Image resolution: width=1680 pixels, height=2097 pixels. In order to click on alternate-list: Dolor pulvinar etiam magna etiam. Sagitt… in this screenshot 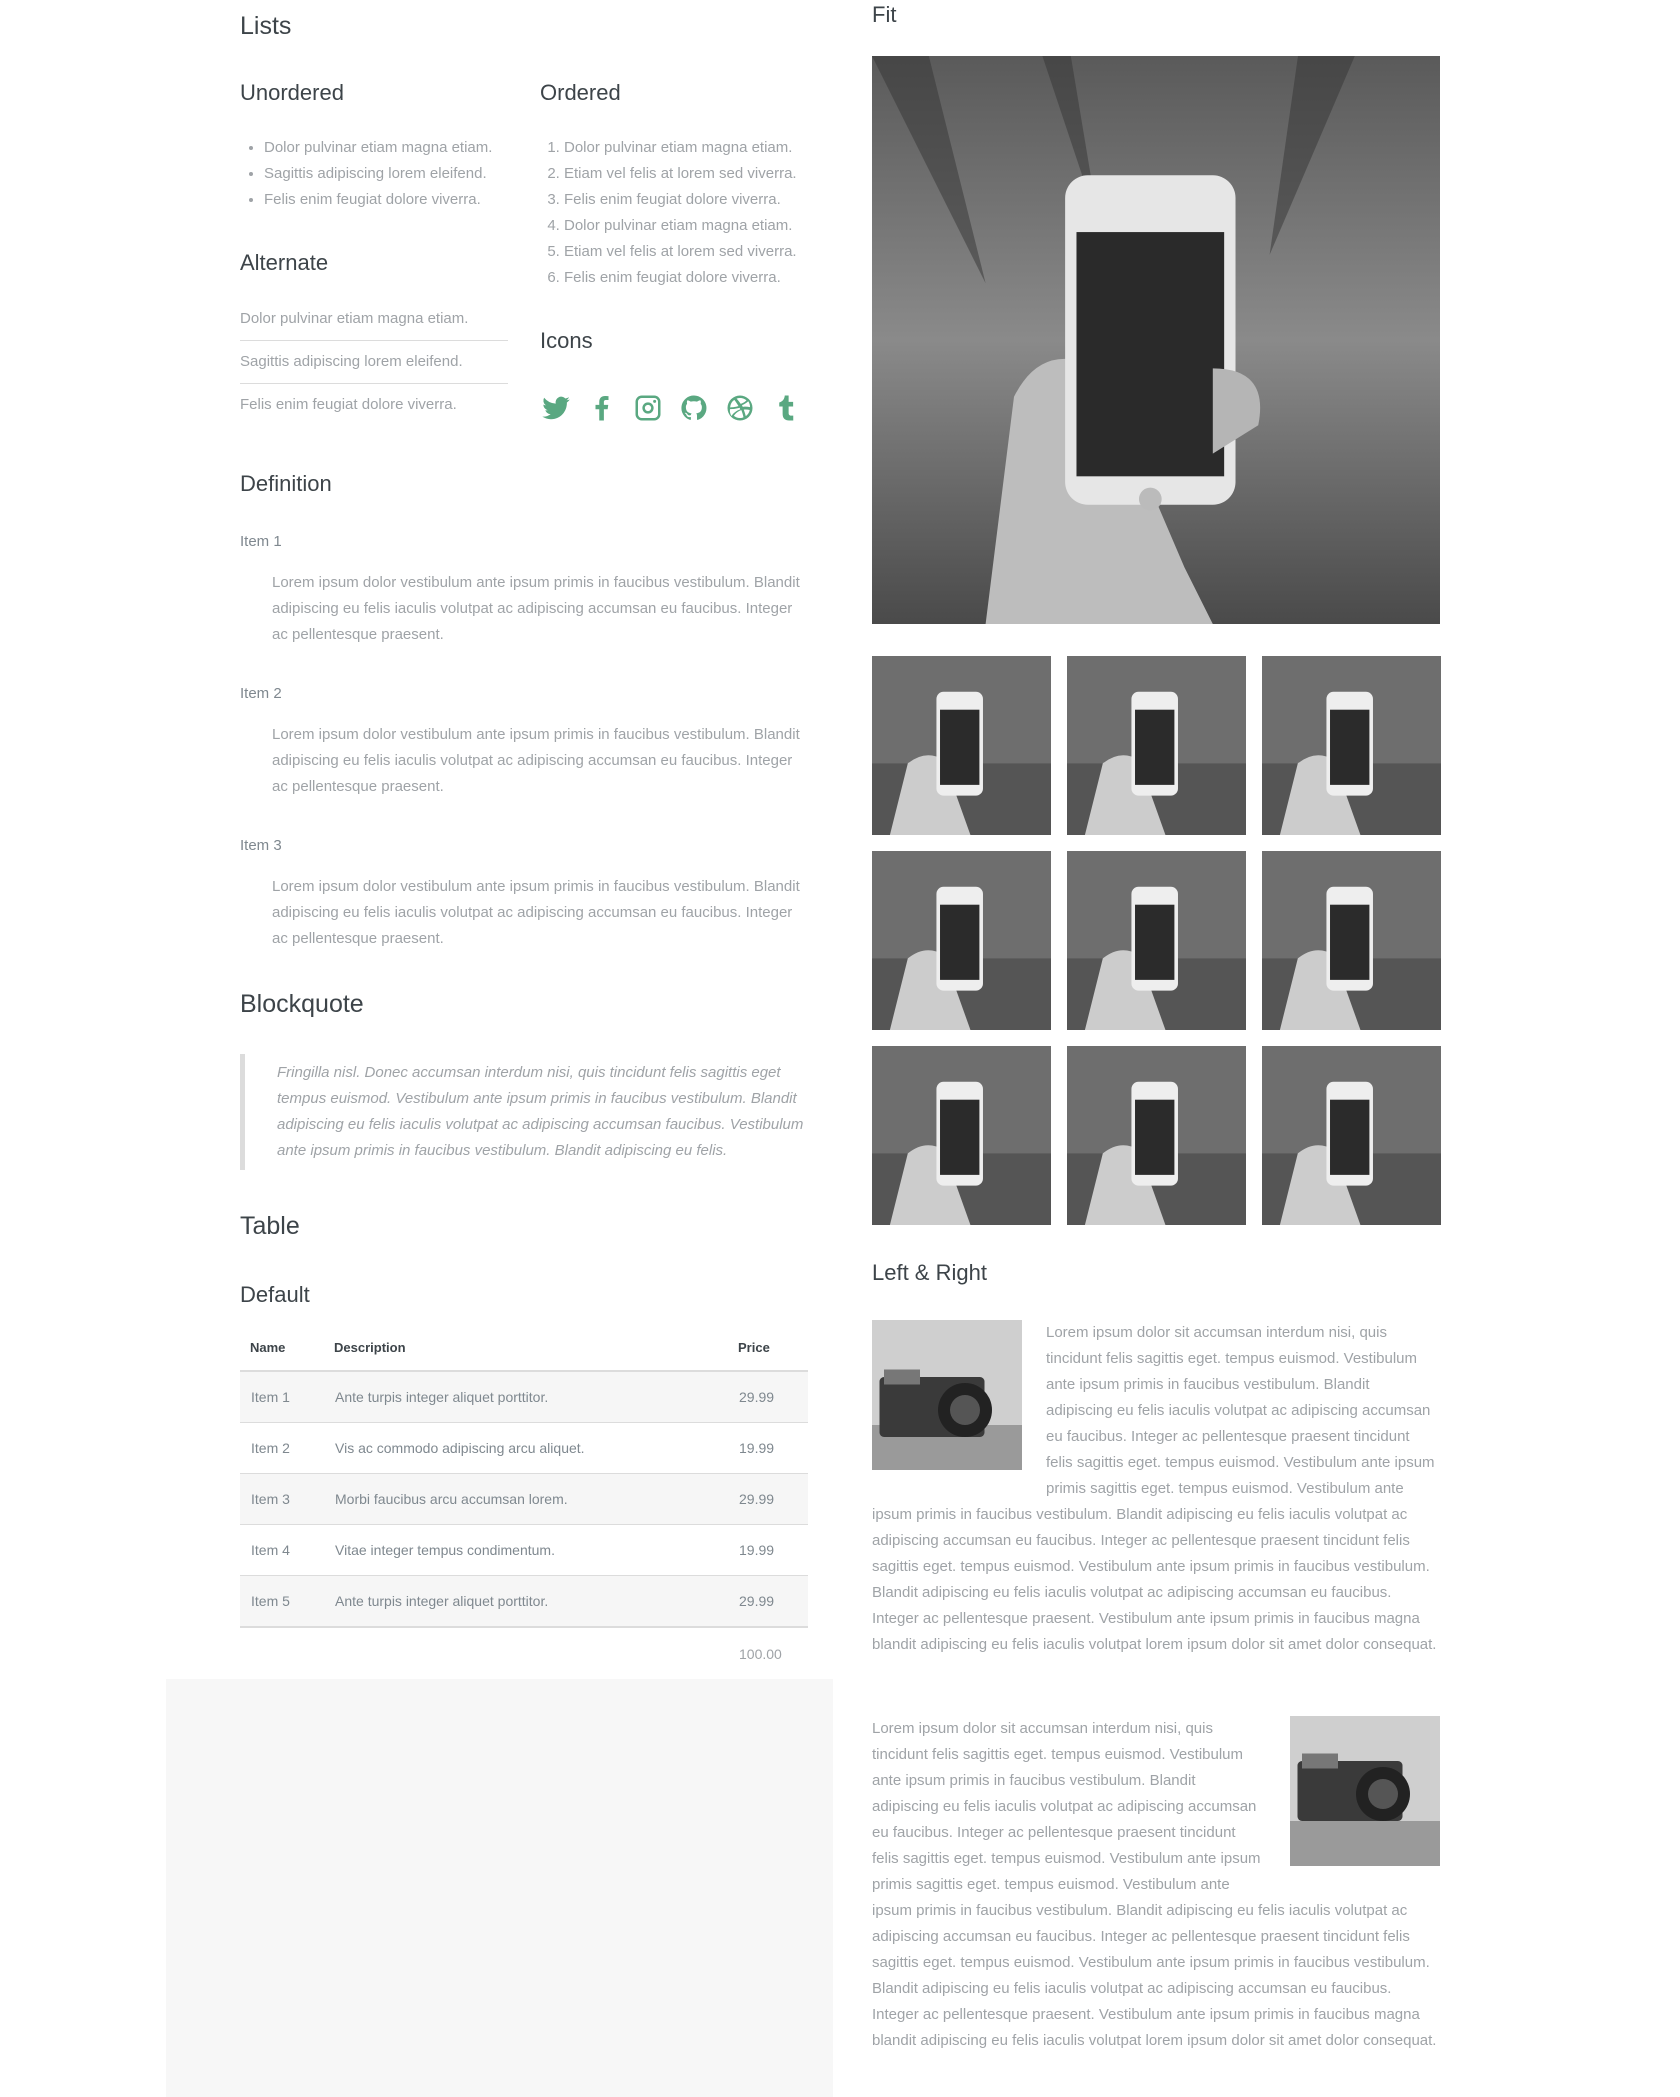, I will do `click(374, 362)`.